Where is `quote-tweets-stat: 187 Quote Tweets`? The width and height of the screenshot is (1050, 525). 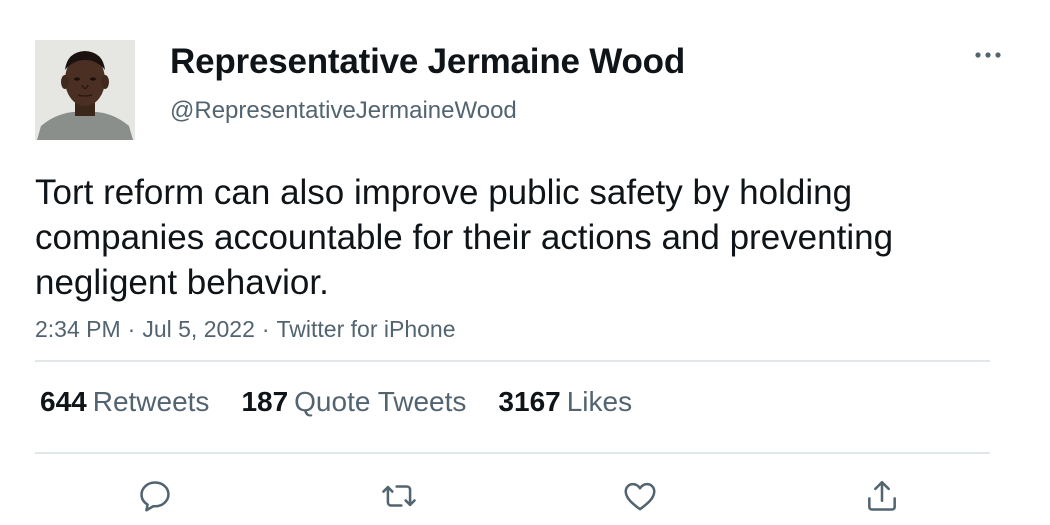
quote-tweets-stat: 187 Quote Tweets is located at coordinates (353, 402).